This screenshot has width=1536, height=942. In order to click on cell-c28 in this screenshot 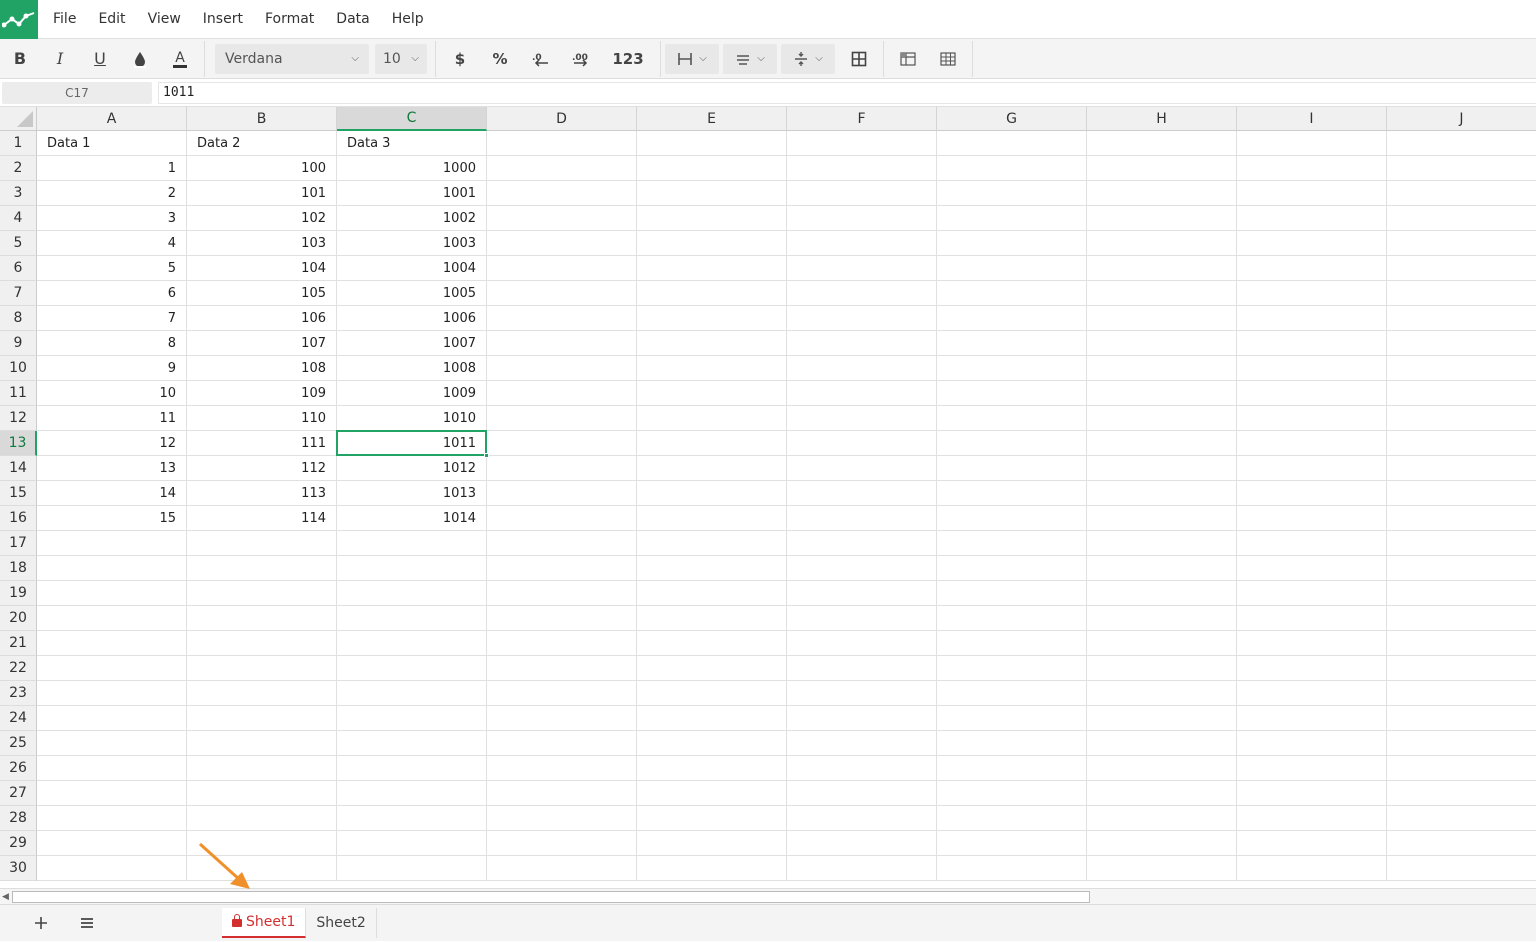, I will do `click(412, 818)`.